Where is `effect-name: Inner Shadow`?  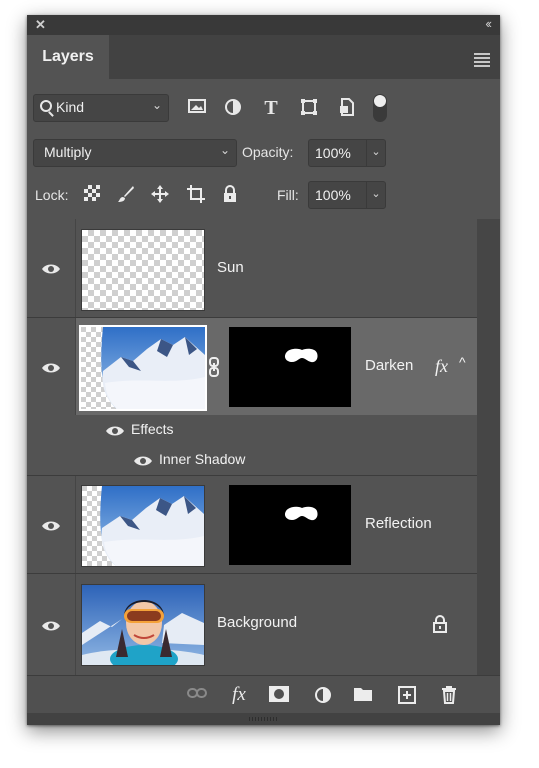 effect-name: Inner Shadow is located at coordinates (202, 459).